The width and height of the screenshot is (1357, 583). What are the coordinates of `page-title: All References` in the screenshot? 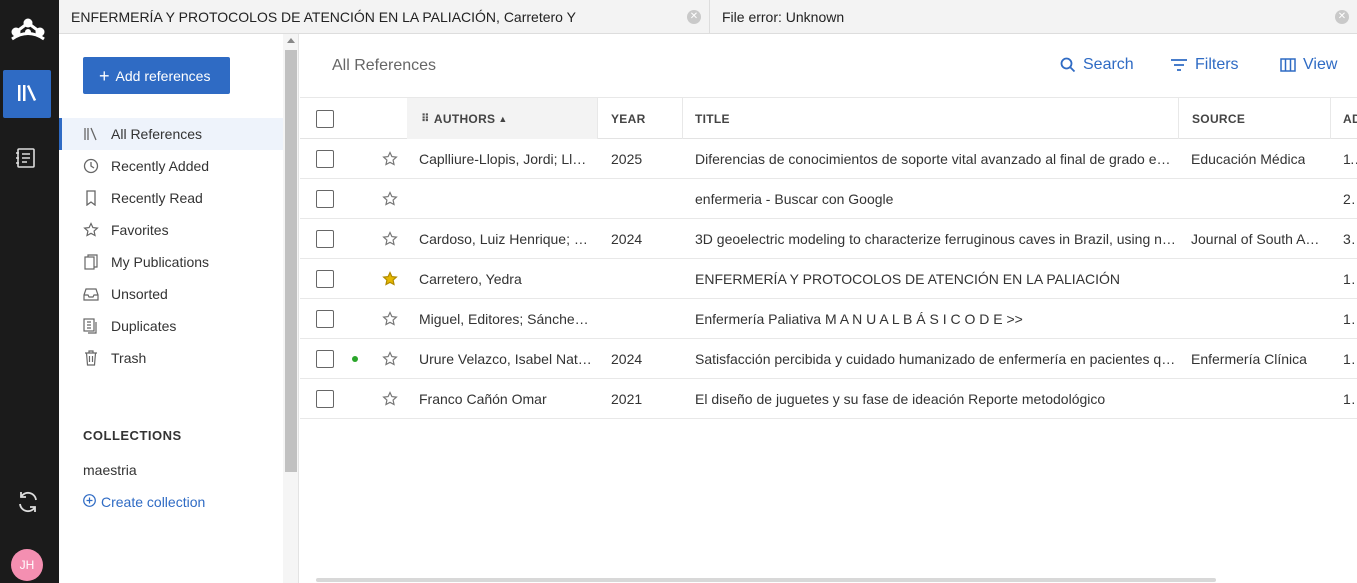 It's located at (384, 65).